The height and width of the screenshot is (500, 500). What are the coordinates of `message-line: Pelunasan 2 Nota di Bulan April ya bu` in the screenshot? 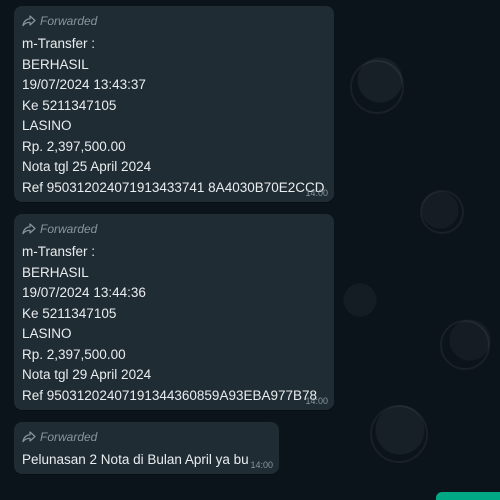 It's located at (135, 459).